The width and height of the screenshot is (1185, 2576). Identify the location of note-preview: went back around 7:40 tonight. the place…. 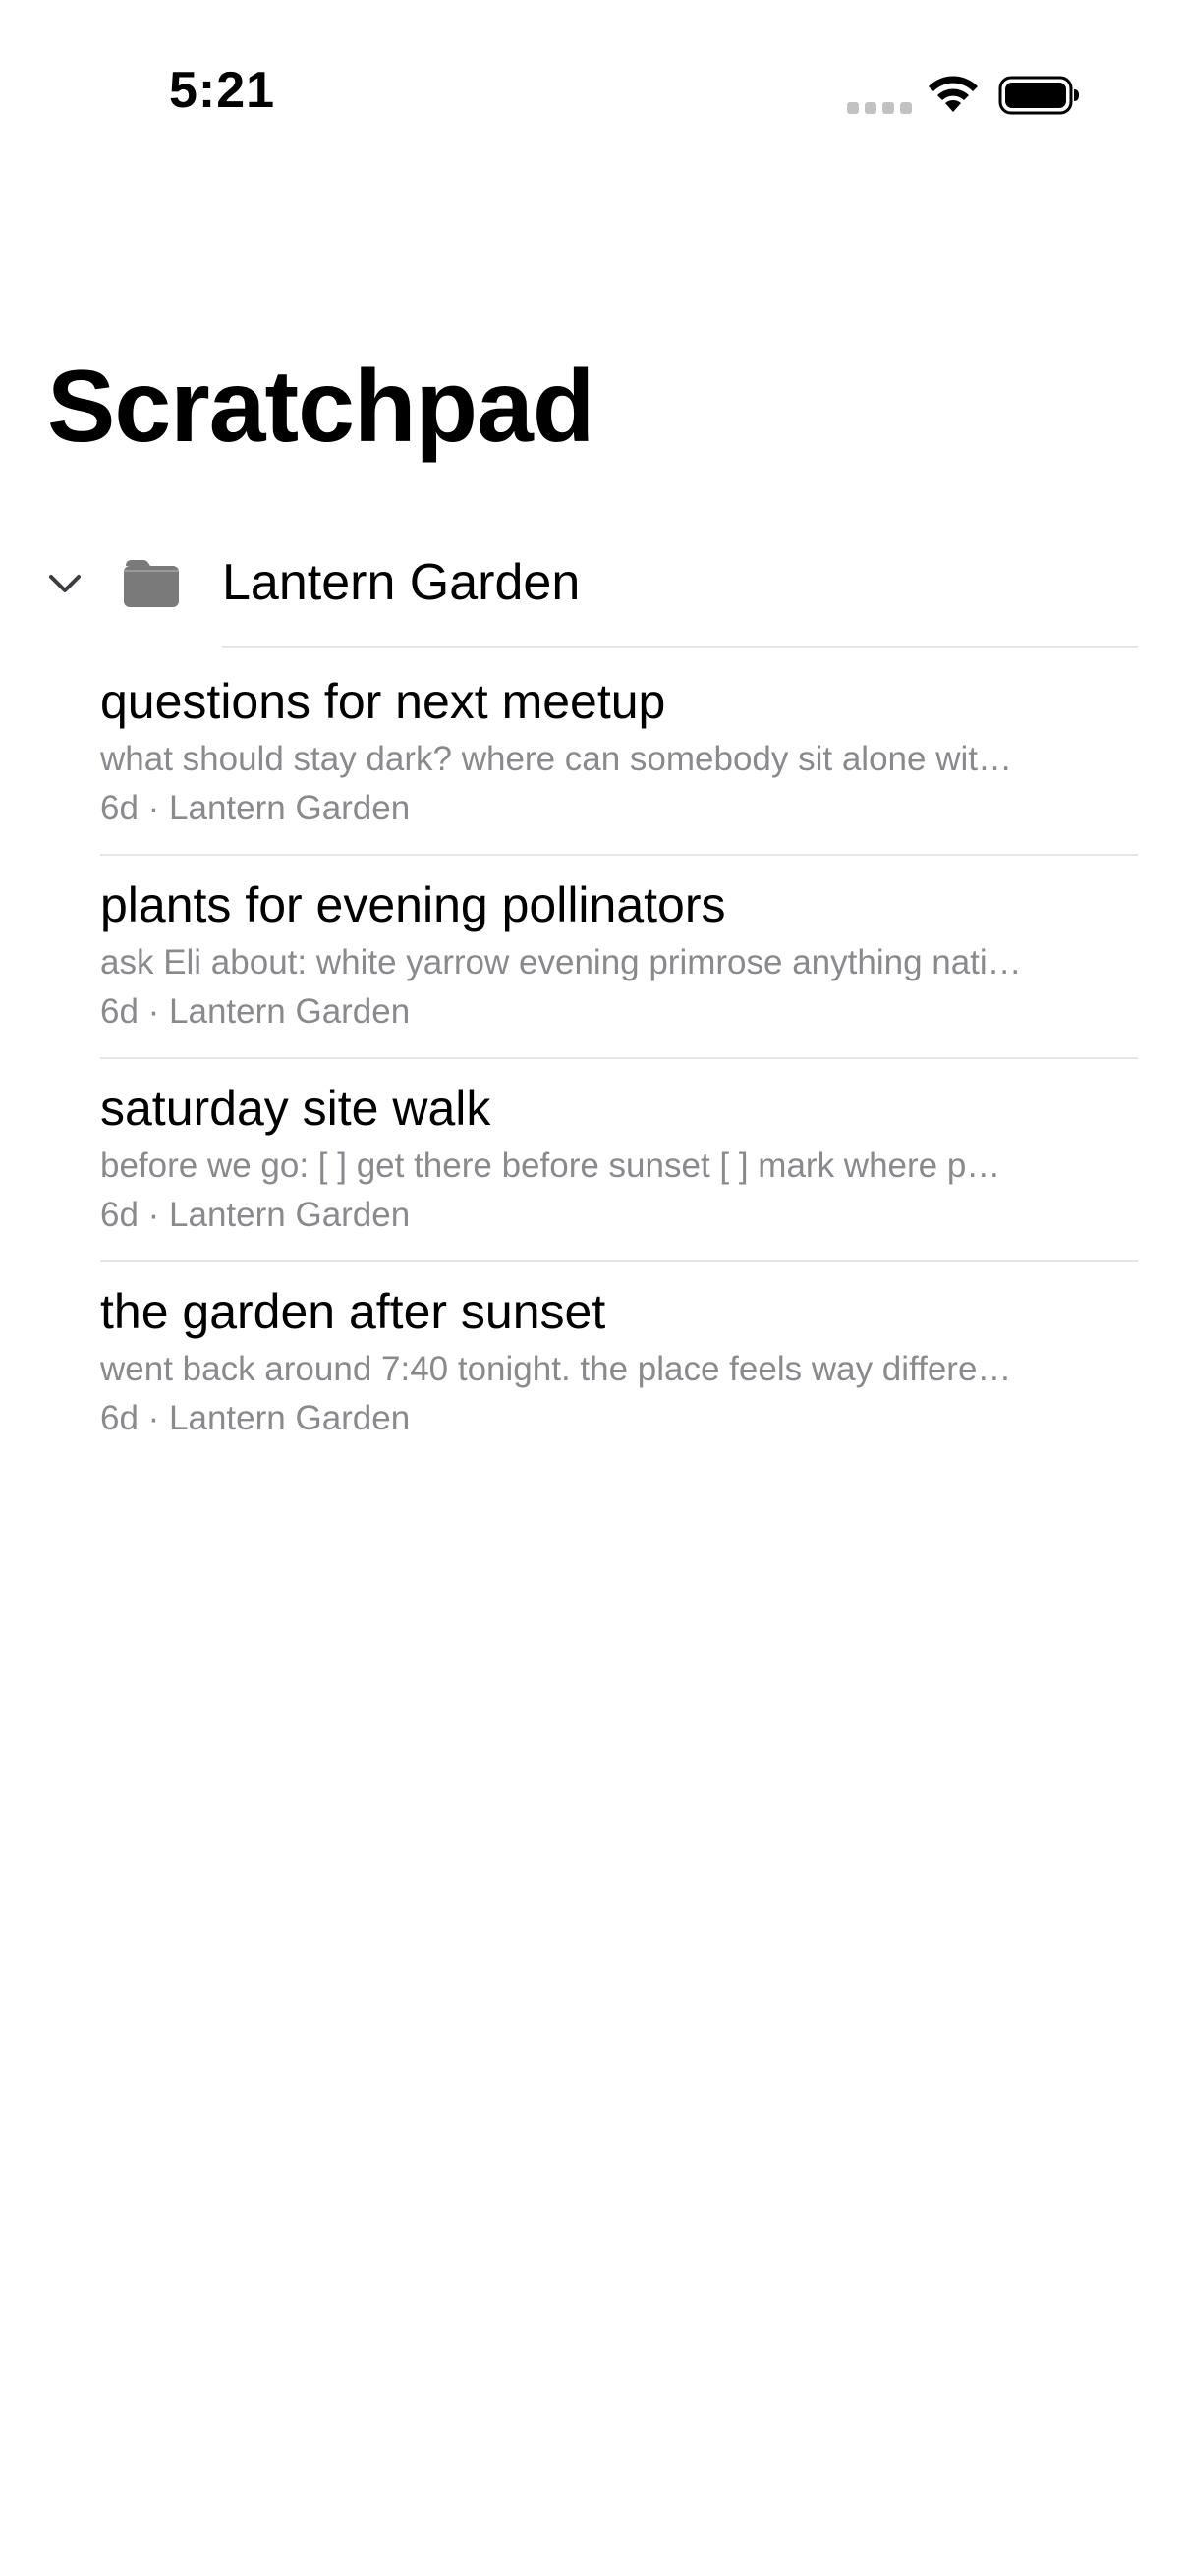
(556, 1369).